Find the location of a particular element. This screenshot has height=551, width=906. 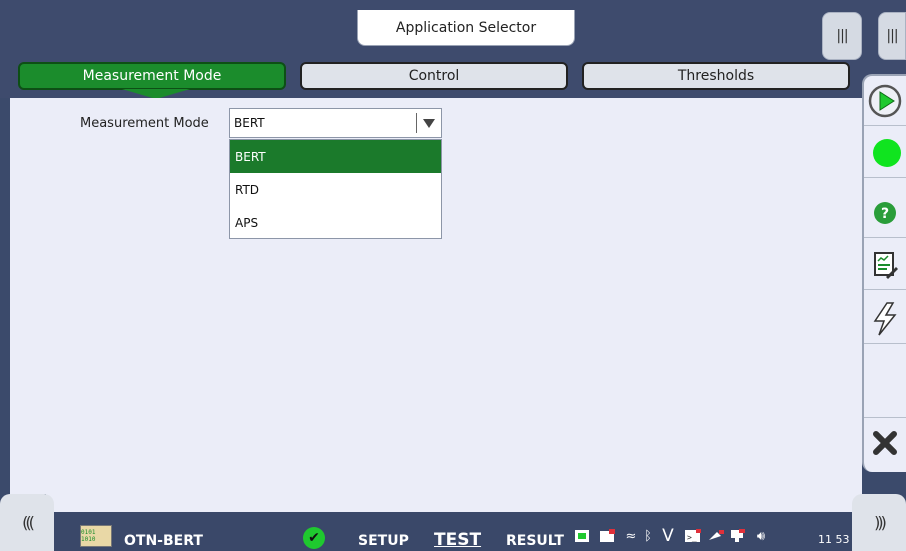

result-button: RESULT is located at coordinates (535, 541).